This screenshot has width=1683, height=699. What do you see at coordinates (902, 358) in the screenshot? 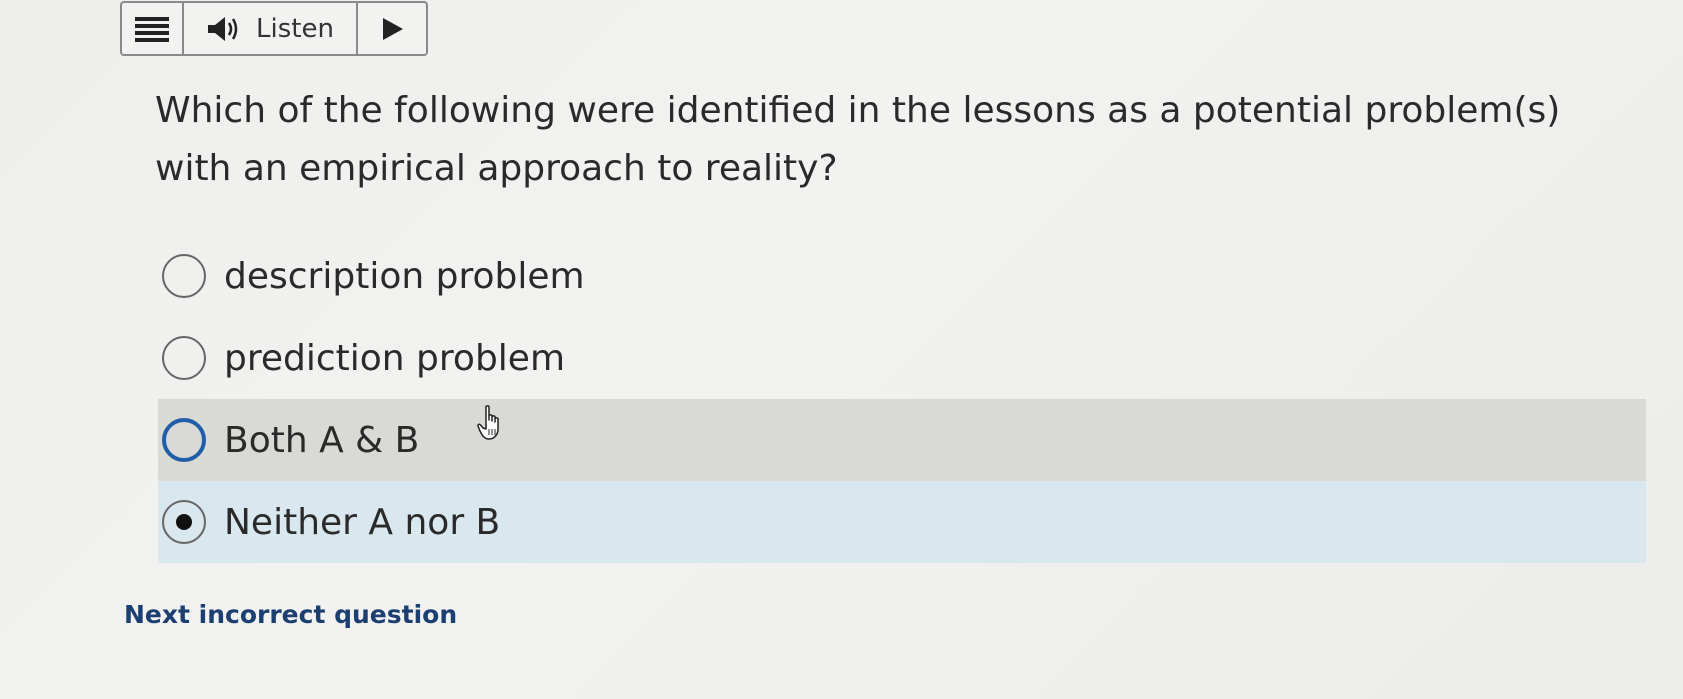
I see `option-prediction-problem: prediction problem` at bounding box center [902, 358].